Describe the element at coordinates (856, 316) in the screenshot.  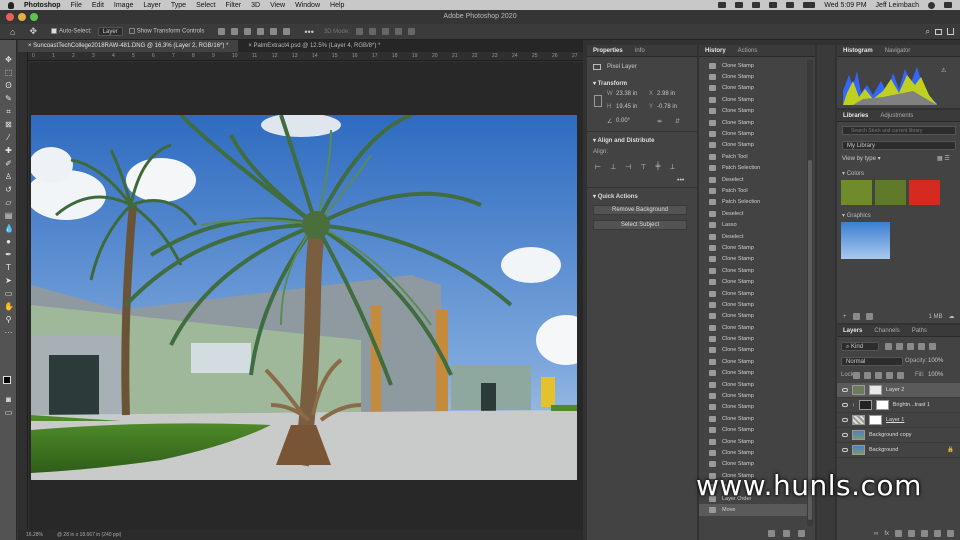
I see `folder-icon` at that location.